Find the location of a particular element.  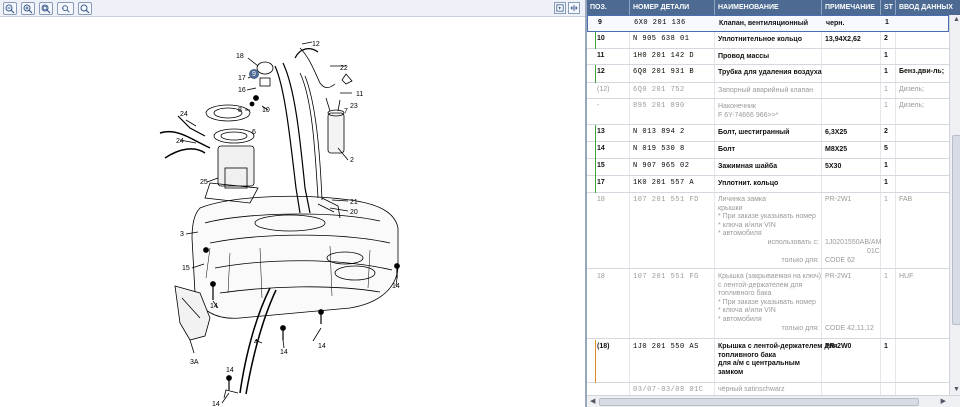

row-pos: 14 is located at coordinates (601, 148).